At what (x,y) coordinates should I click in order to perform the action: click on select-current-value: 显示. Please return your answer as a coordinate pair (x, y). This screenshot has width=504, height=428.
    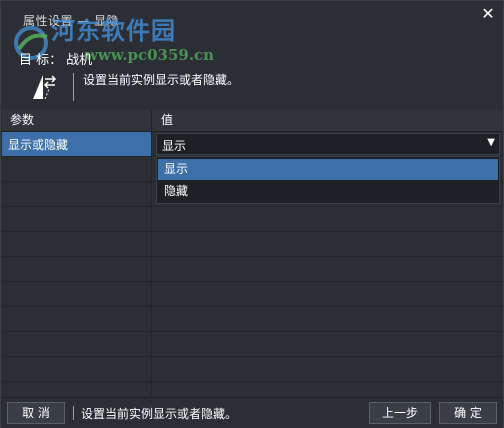
    Looking at the image, I should click on (174, 146).